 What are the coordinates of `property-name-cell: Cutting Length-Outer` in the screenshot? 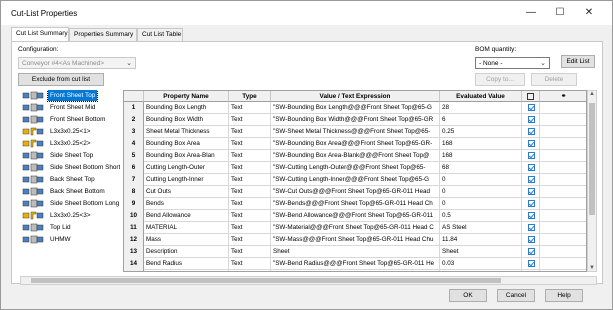 It's located at (186, 168).